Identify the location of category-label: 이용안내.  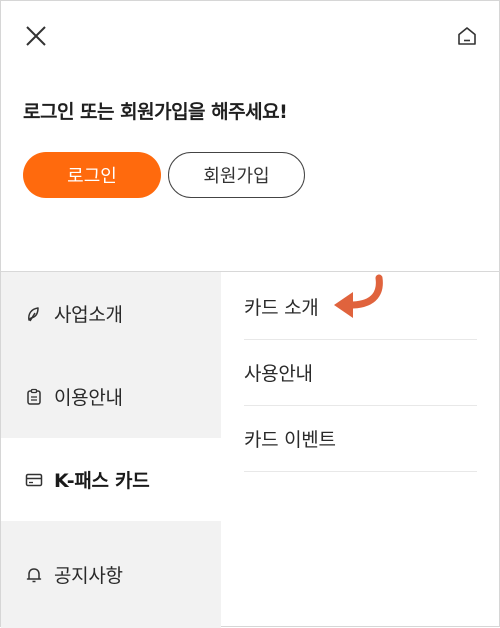
(88, 398).